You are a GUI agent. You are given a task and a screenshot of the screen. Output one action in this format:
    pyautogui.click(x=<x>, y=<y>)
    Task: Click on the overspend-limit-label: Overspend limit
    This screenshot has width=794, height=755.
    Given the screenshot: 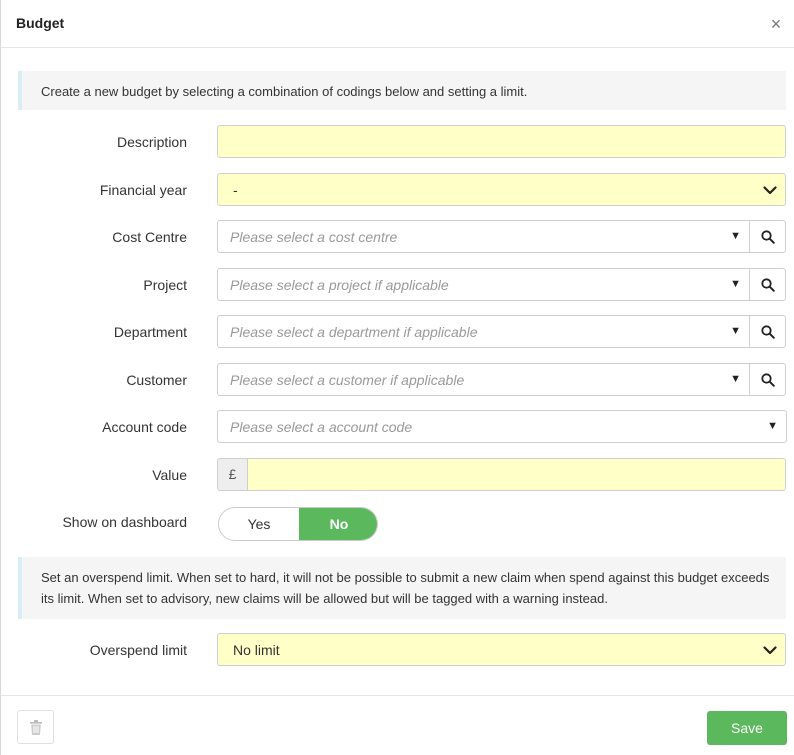 What is the action you would take?
    pyautogui.click(x=138, y=650)
    